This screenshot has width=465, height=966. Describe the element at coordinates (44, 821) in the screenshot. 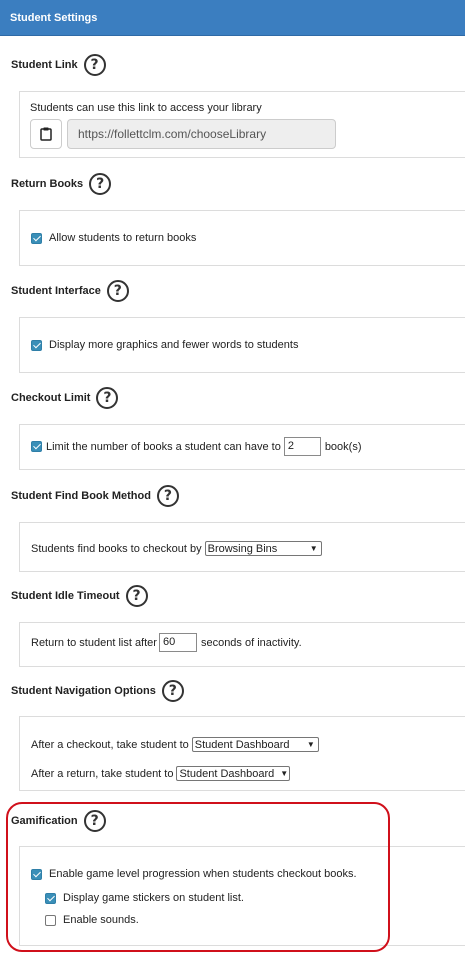

I see `gamification-title: Gamification` at that location.